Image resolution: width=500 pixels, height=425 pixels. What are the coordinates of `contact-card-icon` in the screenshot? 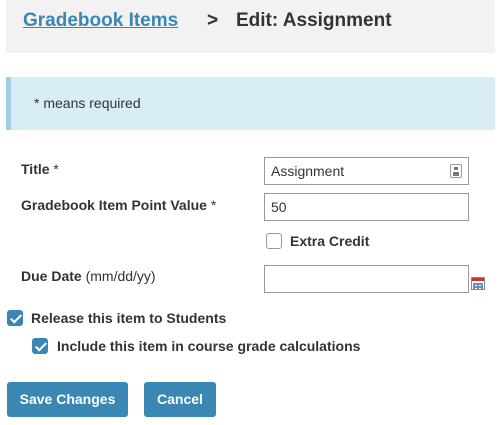 It's located at (456, 171).